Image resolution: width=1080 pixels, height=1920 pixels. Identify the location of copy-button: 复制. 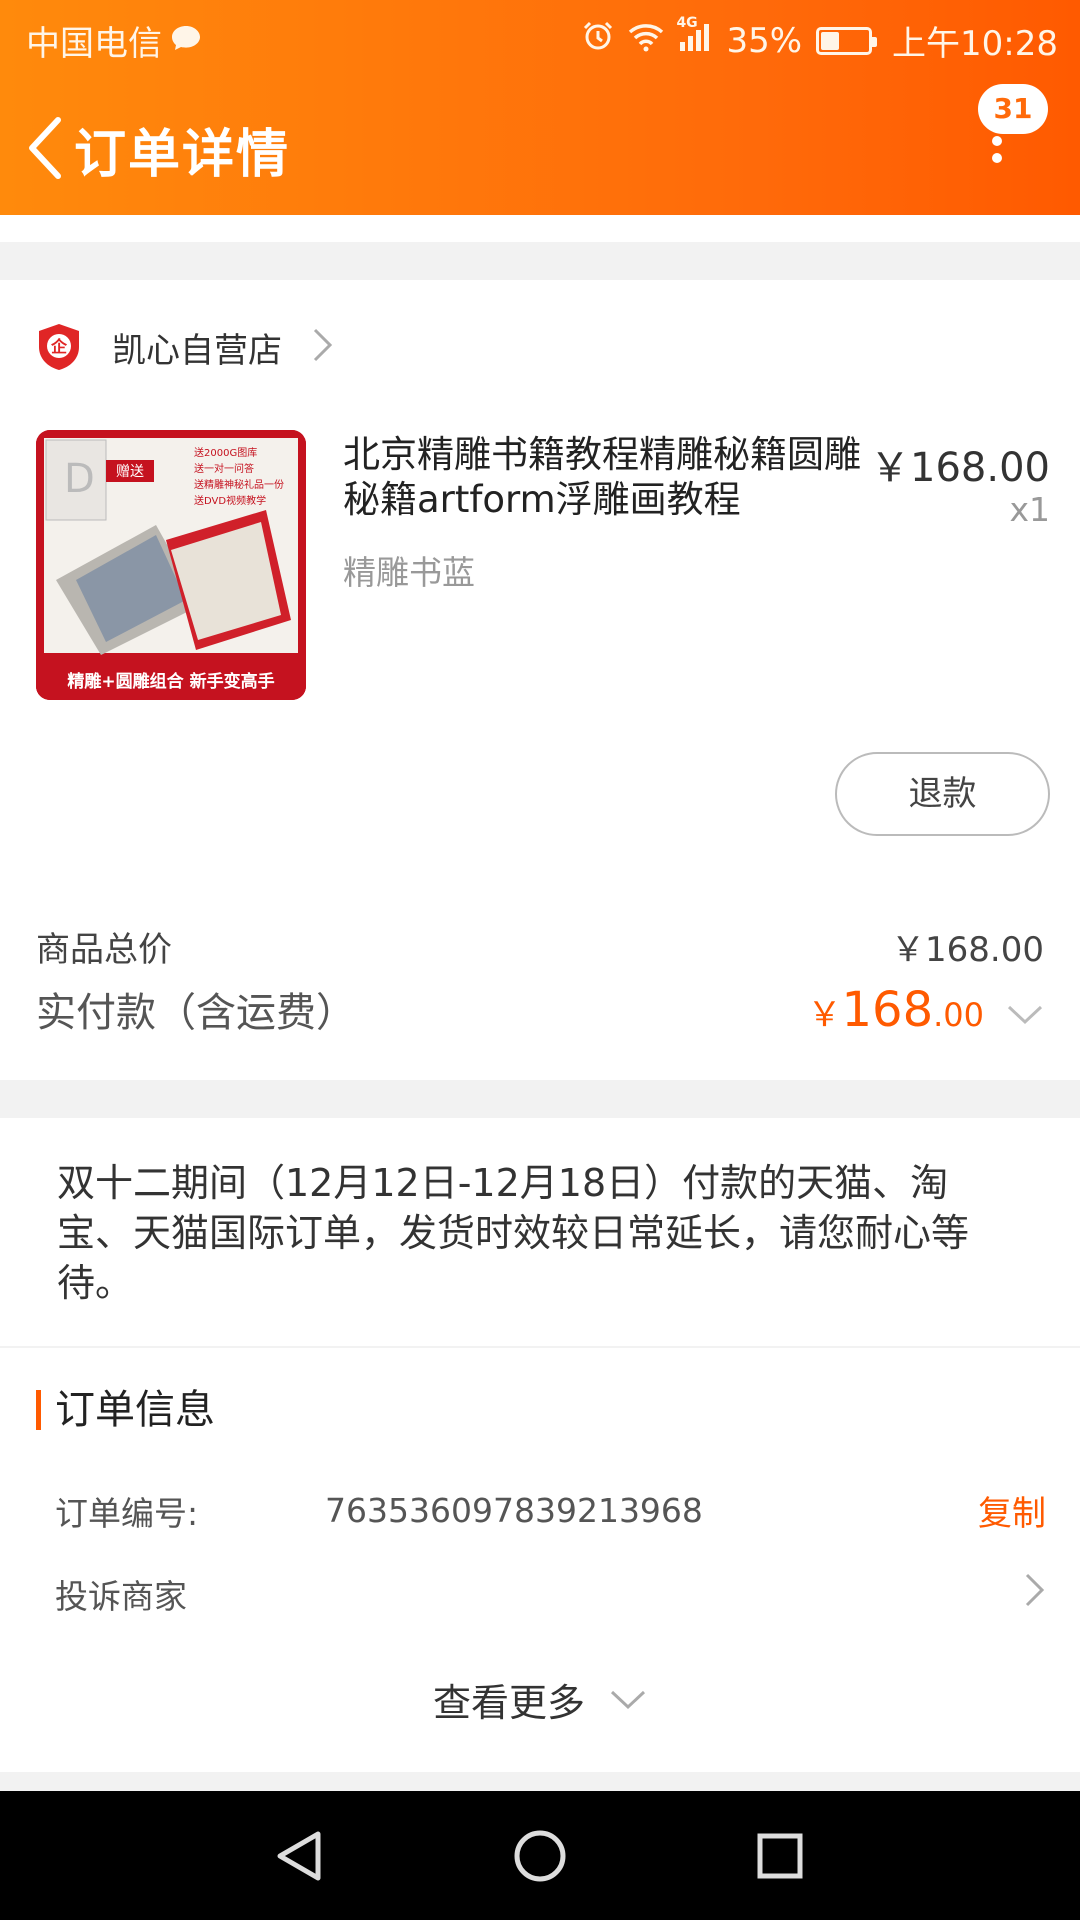
(1012, 1510).